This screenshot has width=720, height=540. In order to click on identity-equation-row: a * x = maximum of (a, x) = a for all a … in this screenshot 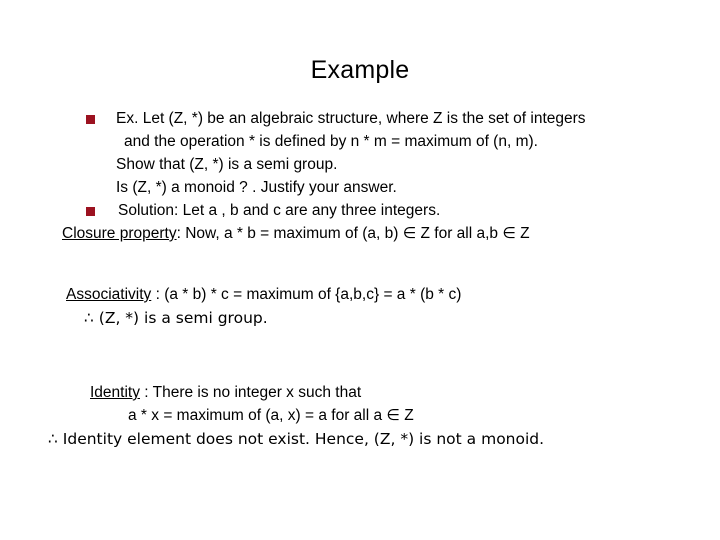, I will do `click(360, 416)`.